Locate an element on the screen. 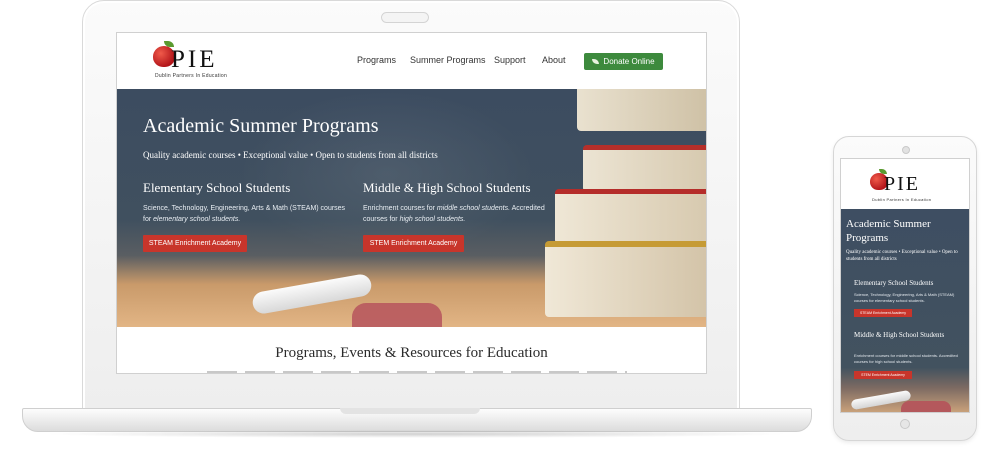 The width and height of the screenshot is (1000, 449). eraser-image is located at coordinates (397, 315).